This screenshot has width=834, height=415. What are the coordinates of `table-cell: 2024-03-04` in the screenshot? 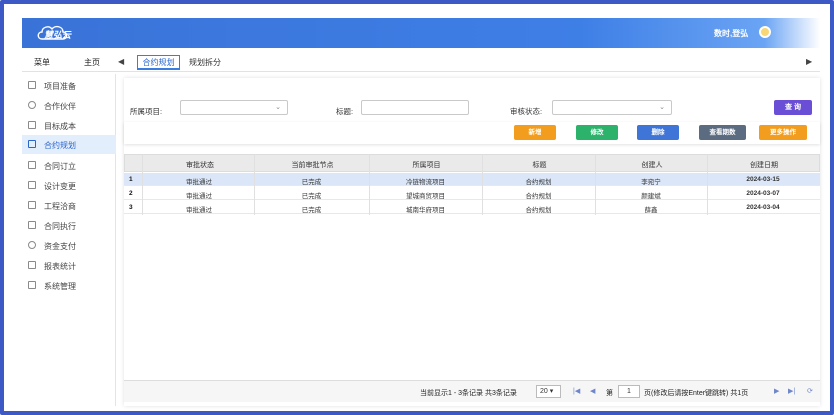 It's located at (763, 207).